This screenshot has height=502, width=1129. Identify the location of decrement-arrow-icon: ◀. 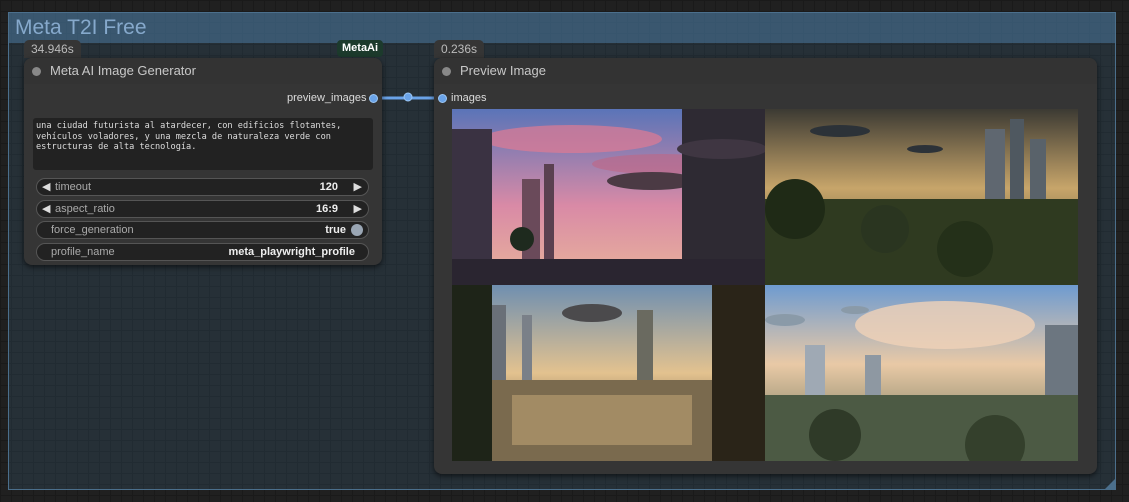
(46, 186).